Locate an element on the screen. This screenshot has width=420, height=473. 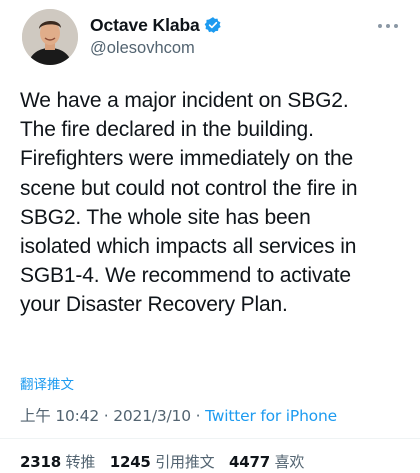
retweets-stat: 2318 转推 is located at coordinates (57, 462).